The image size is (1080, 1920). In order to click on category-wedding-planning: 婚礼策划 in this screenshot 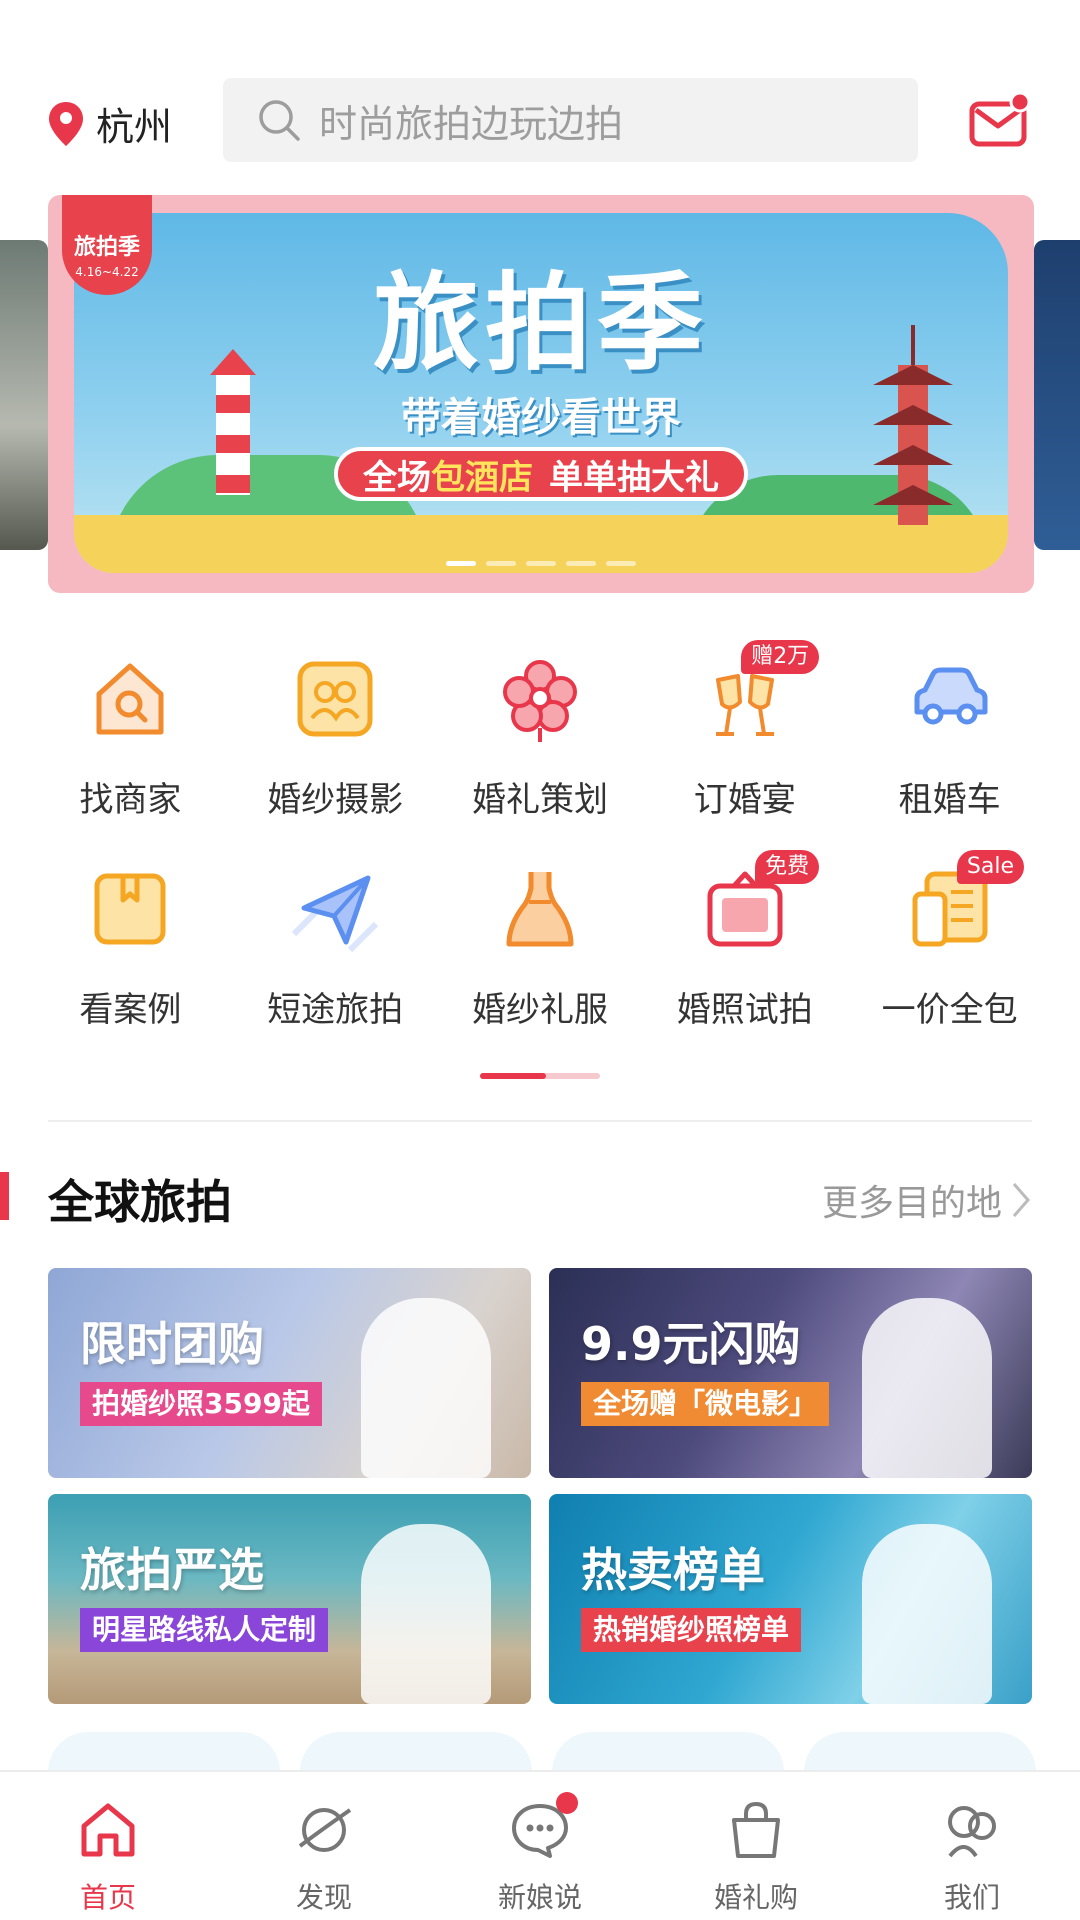, I will do `click(540, 745)`.